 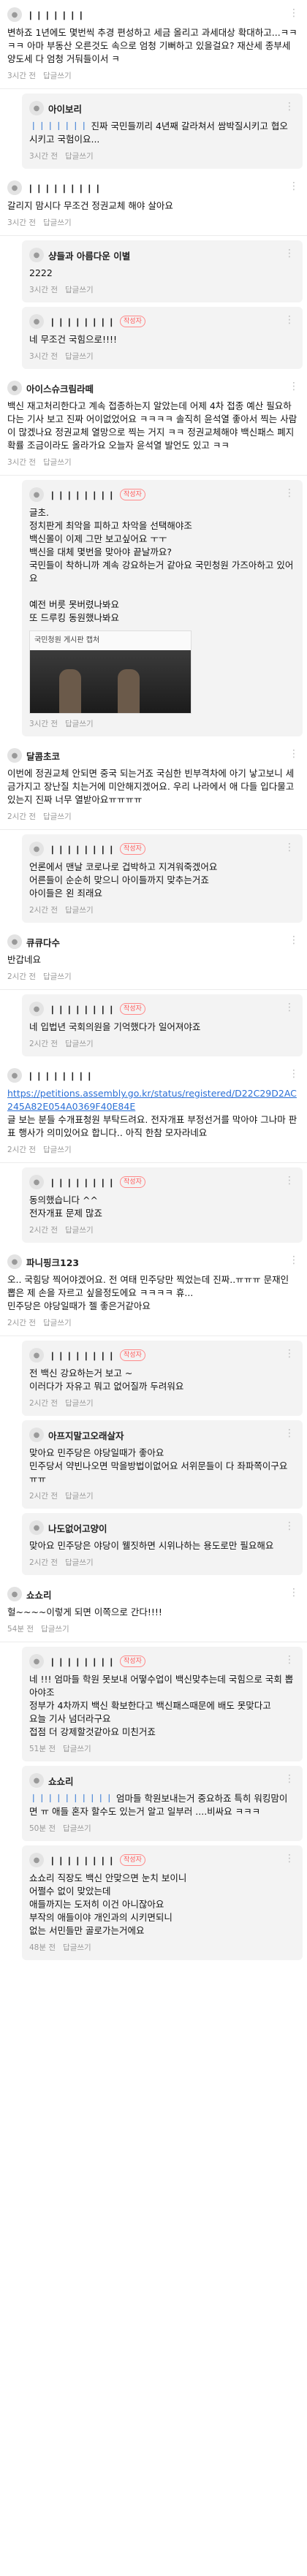 I want to click on reply-item: ● ㅣㅣㅣㅣㅣㅣㅣㅣ 작성자 ⋮ 네 무조건 국힘으로!!!! 3시간 전 답글쓰기, so click(x=162, y=338).